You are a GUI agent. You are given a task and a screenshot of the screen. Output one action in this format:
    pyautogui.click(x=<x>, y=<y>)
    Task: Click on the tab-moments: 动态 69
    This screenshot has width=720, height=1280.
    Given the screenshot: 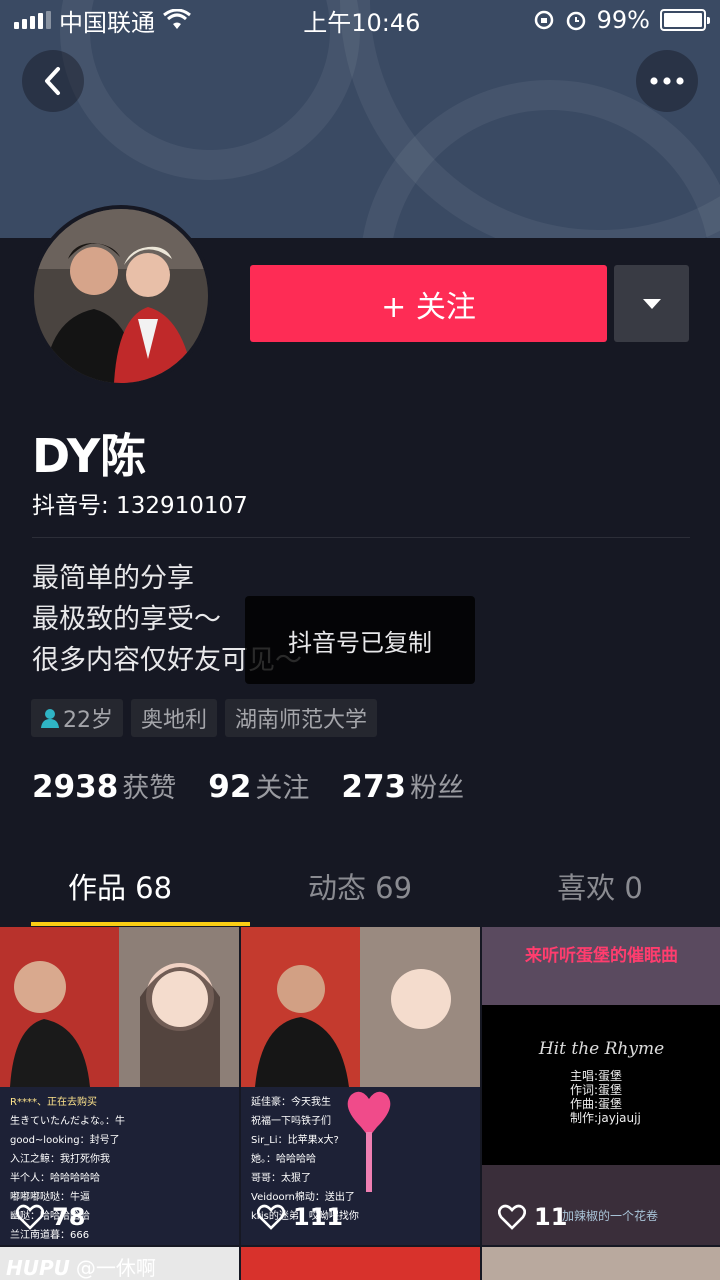 What is the action you would take?
    pyautogui.click(x=360, y=893)
    